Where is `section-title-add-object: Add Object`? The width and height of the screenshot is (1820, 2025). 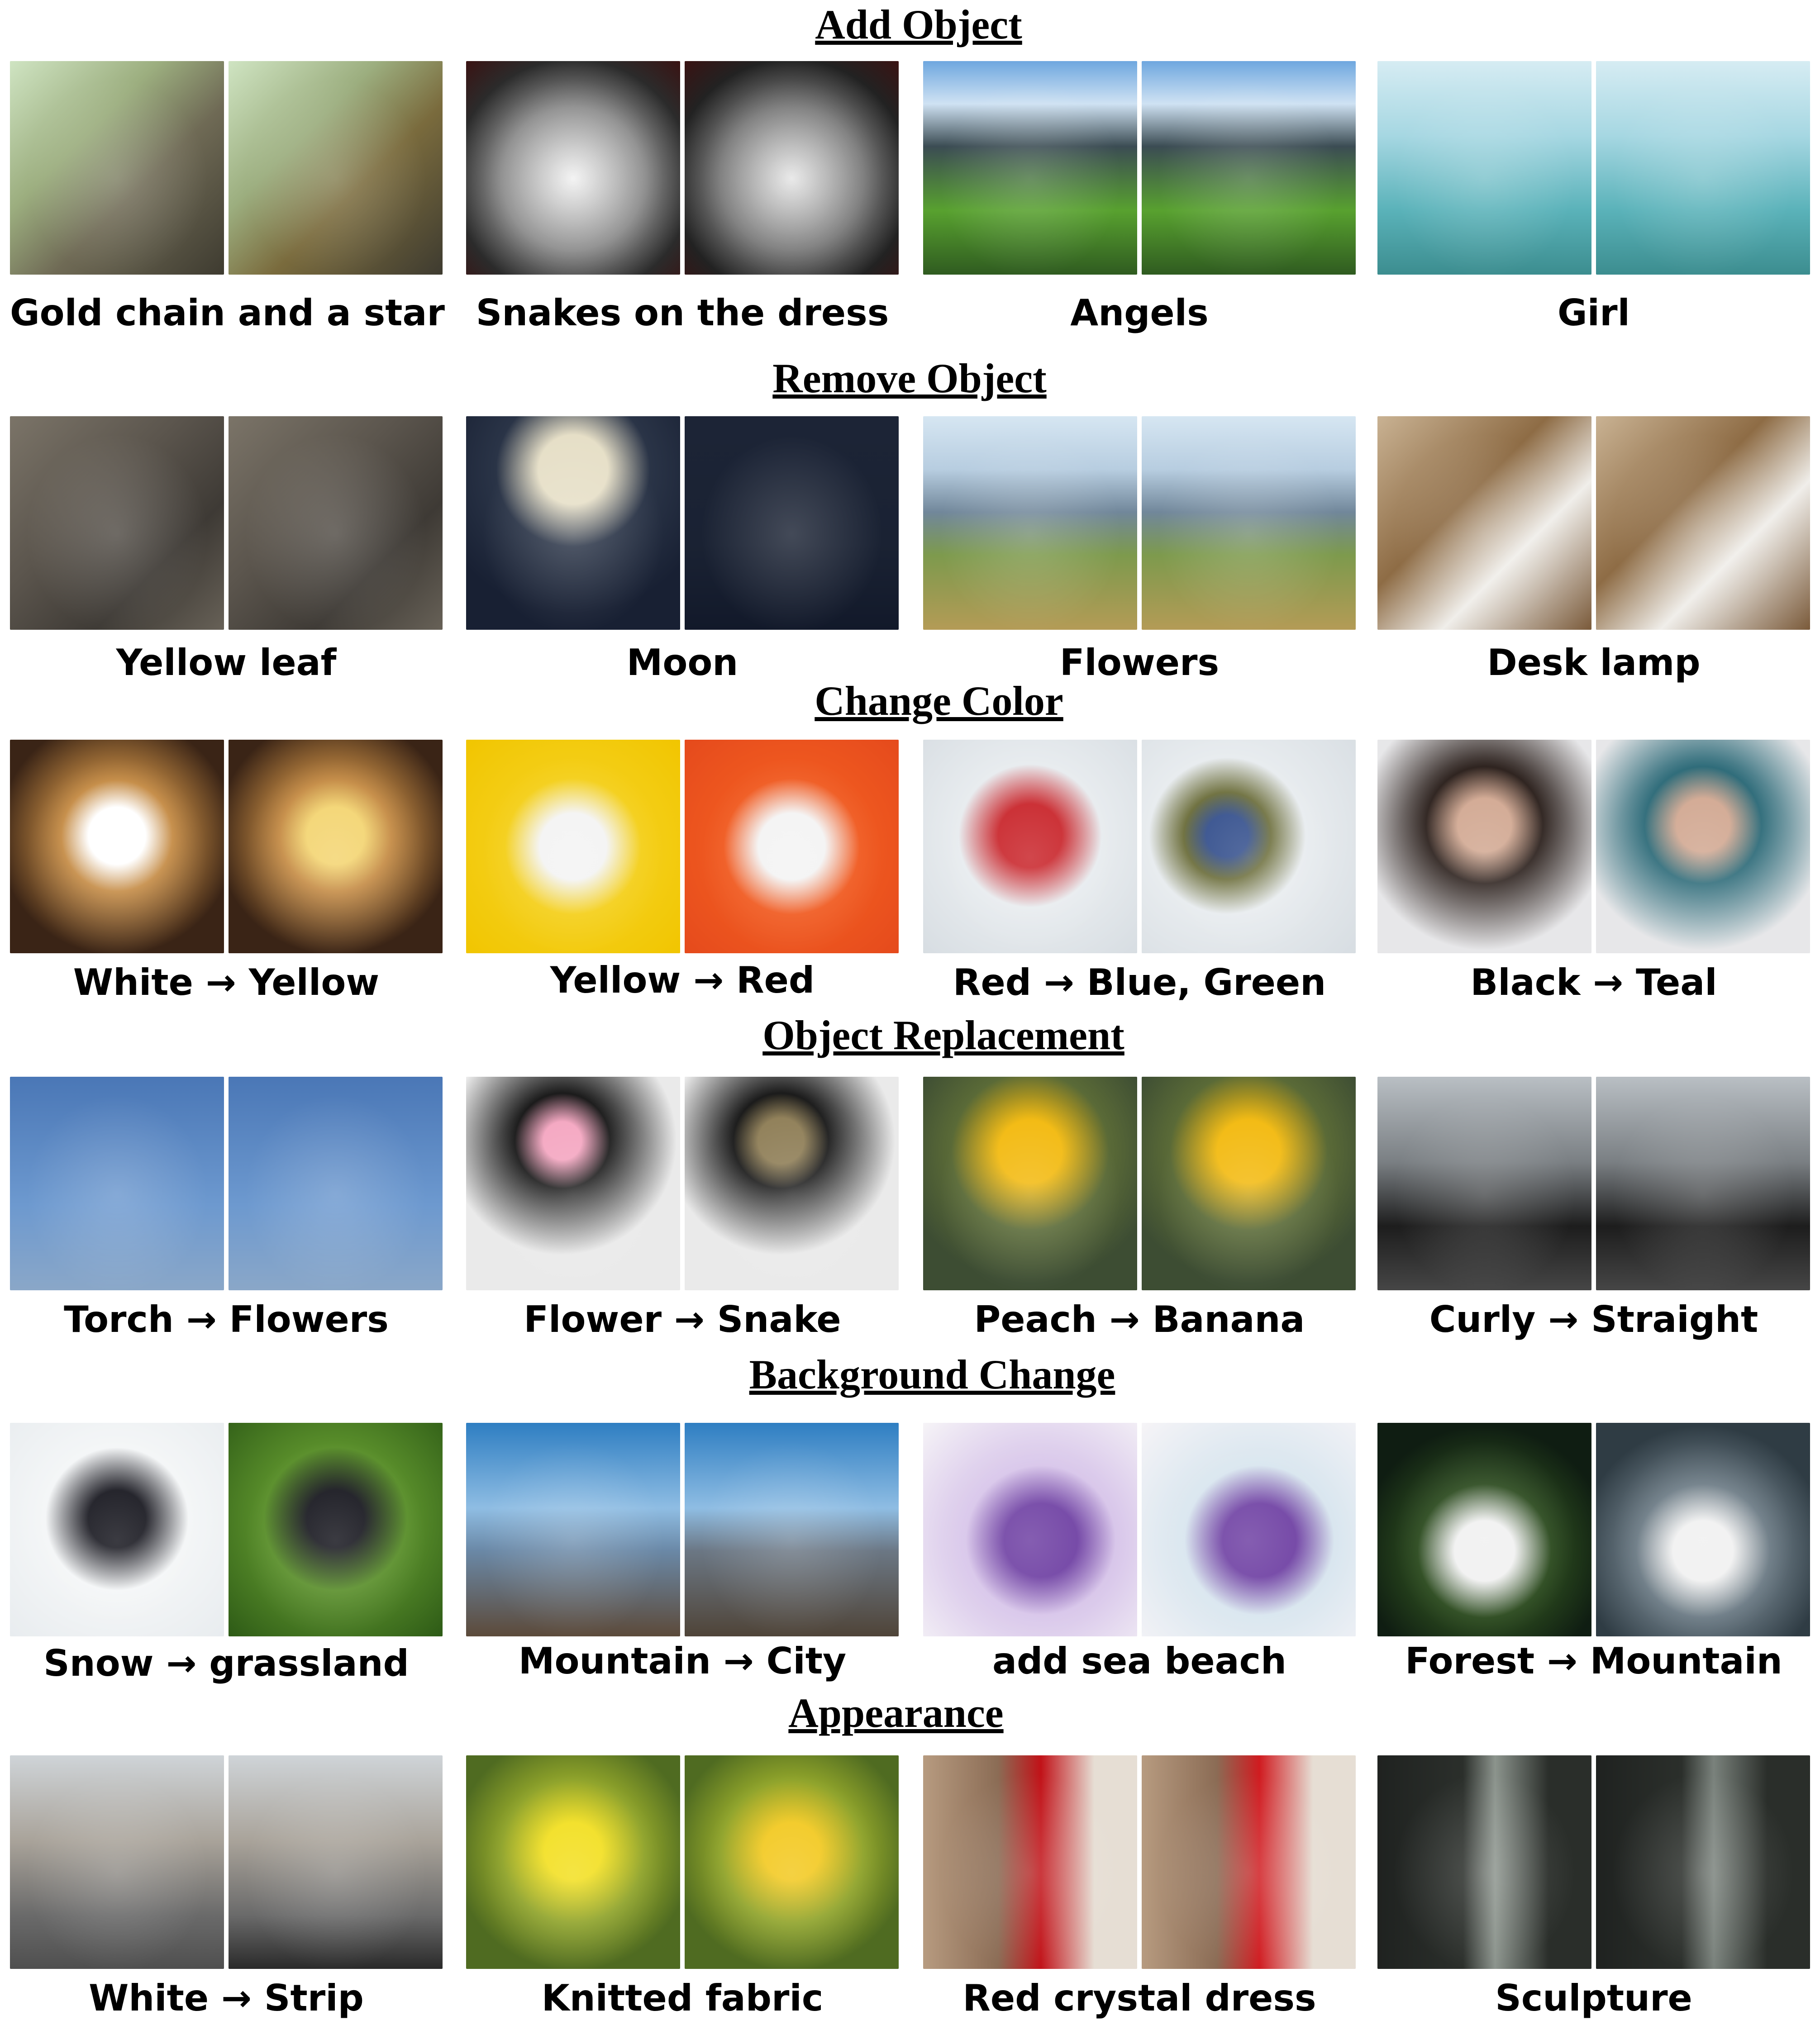
section-title-add-object: Add Object is located at coordinates (919, 25).